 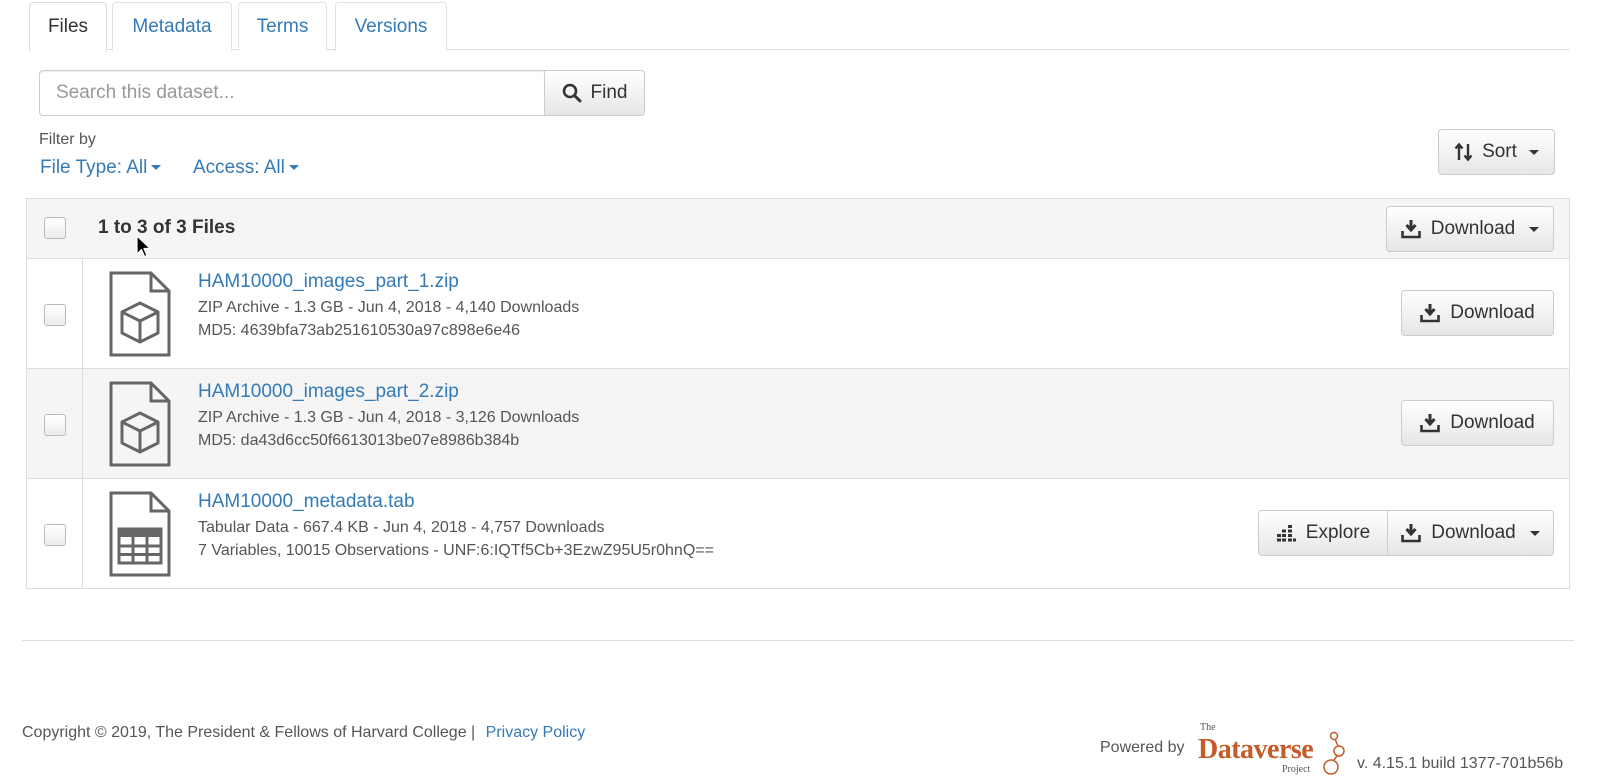 What do you see at coordinates (292, 93) in the screenshot?
I see `search-input` at bounding box center [292, 93].